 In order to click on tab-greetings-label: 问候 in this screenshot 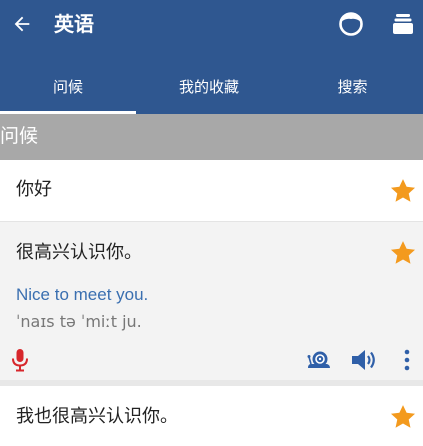, I will do `click(67, 87)`.